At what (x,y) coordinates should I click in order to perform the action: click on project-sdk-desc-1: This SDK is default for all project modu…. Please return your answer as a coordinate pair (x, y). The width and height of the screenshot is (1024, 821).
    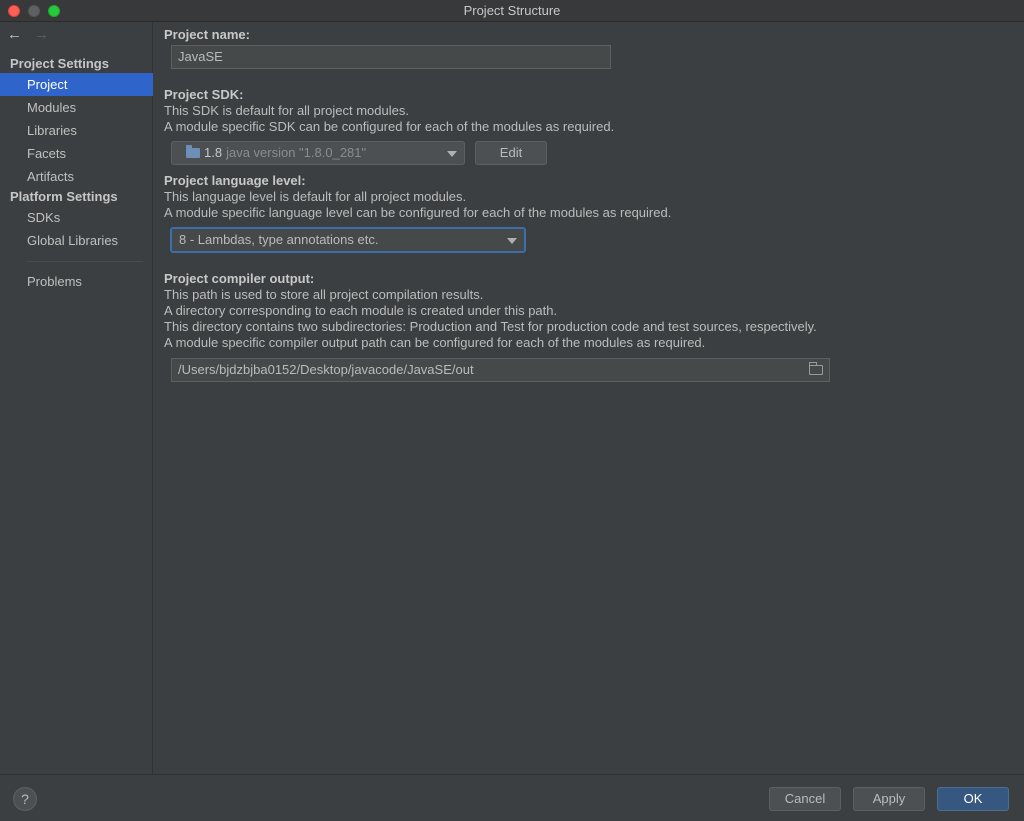
    Looking at the image, I should click on (286, 110).